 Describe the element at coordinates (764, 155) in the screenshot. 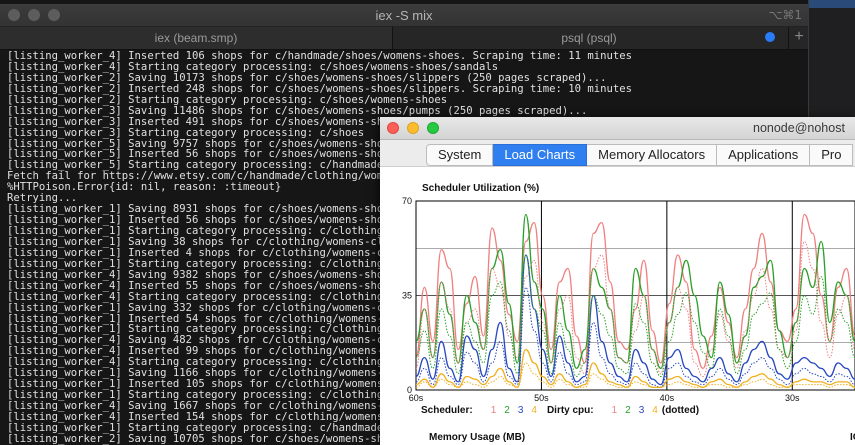

I see `tab-applications: Applications` at that location.